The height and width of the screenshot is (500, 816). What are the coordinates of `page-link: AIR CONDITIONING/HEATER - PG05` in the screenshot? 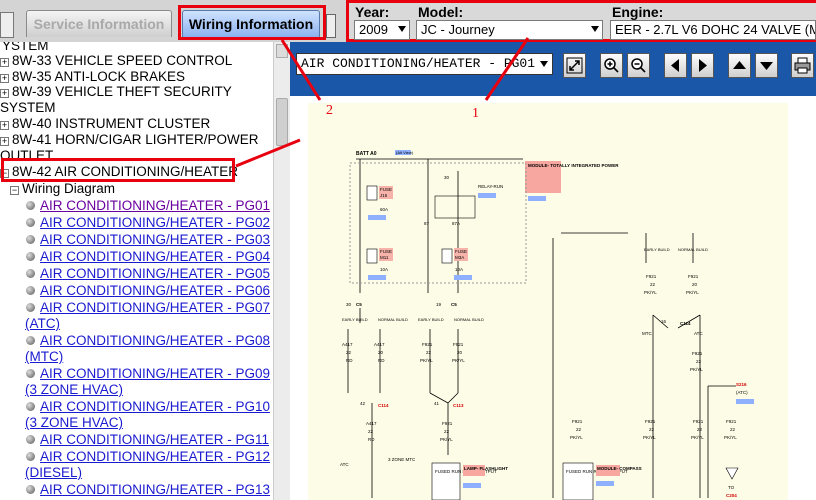 It's located at (148, 274).